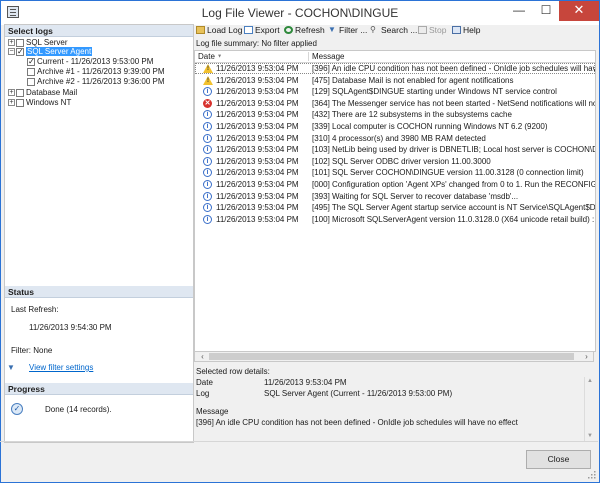  I want to click on progress-header: Progress, so click(99, 389).